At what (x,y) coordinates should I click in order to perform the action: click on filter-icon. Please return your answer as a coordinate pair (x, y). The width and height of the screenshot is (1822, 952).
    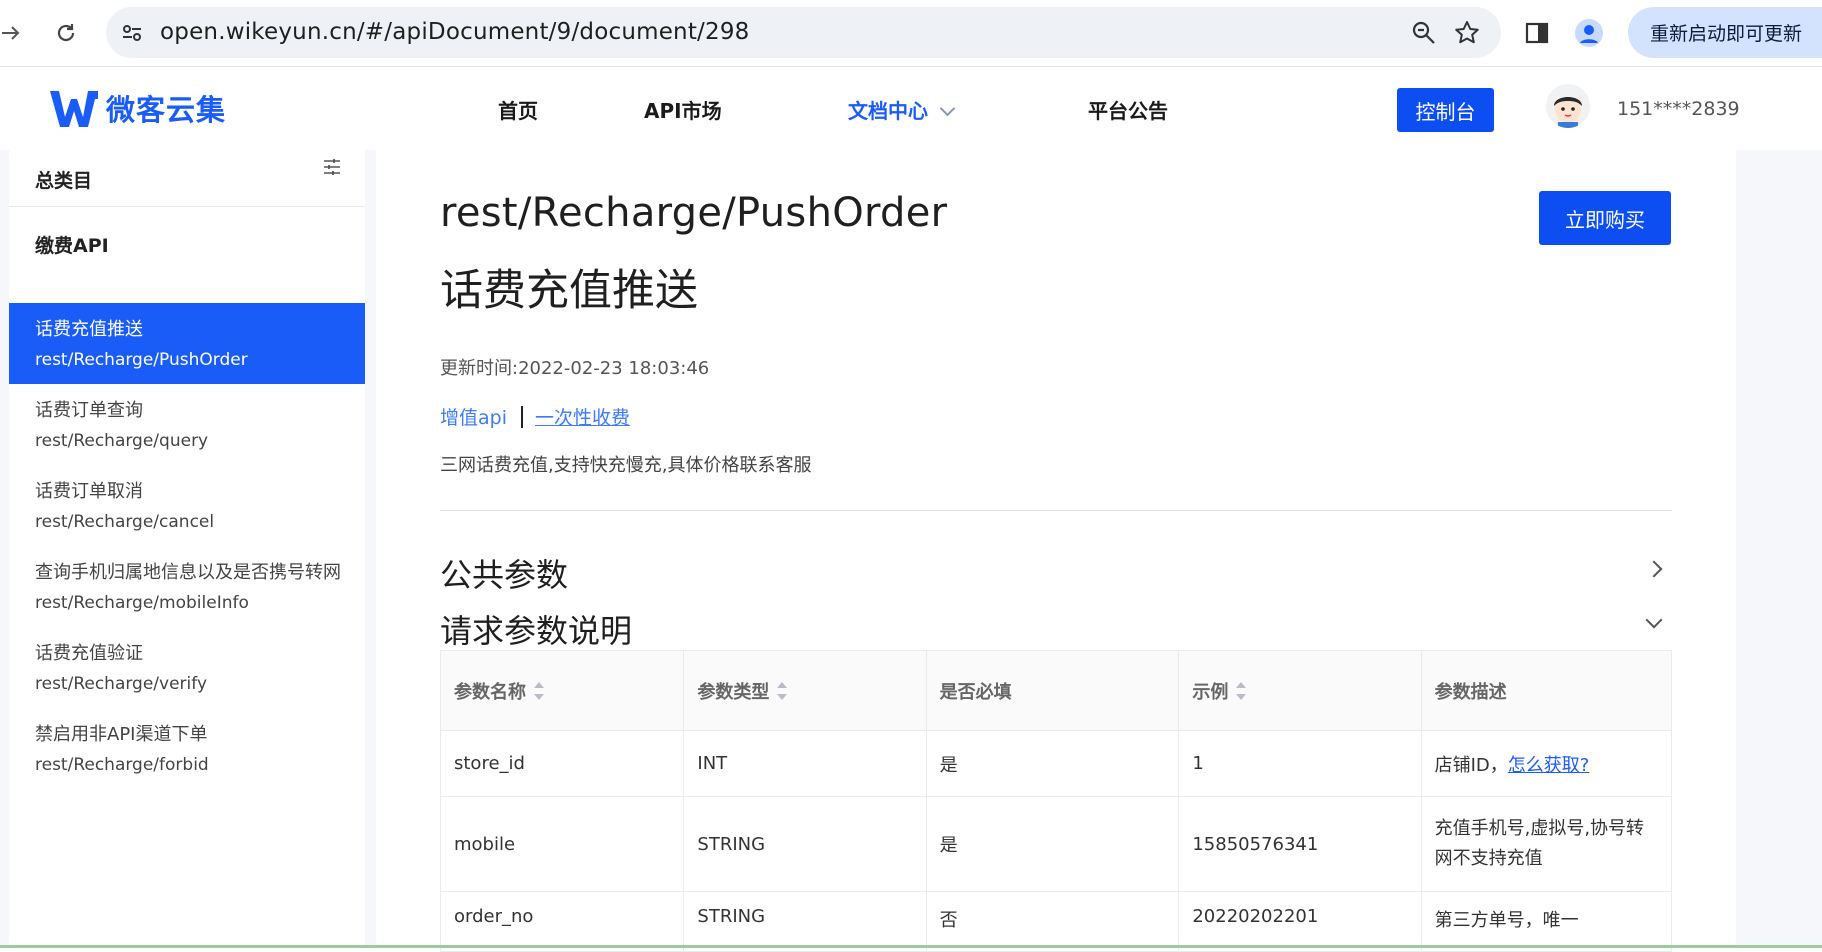
    Looking at the image, I should click on (332, 167).